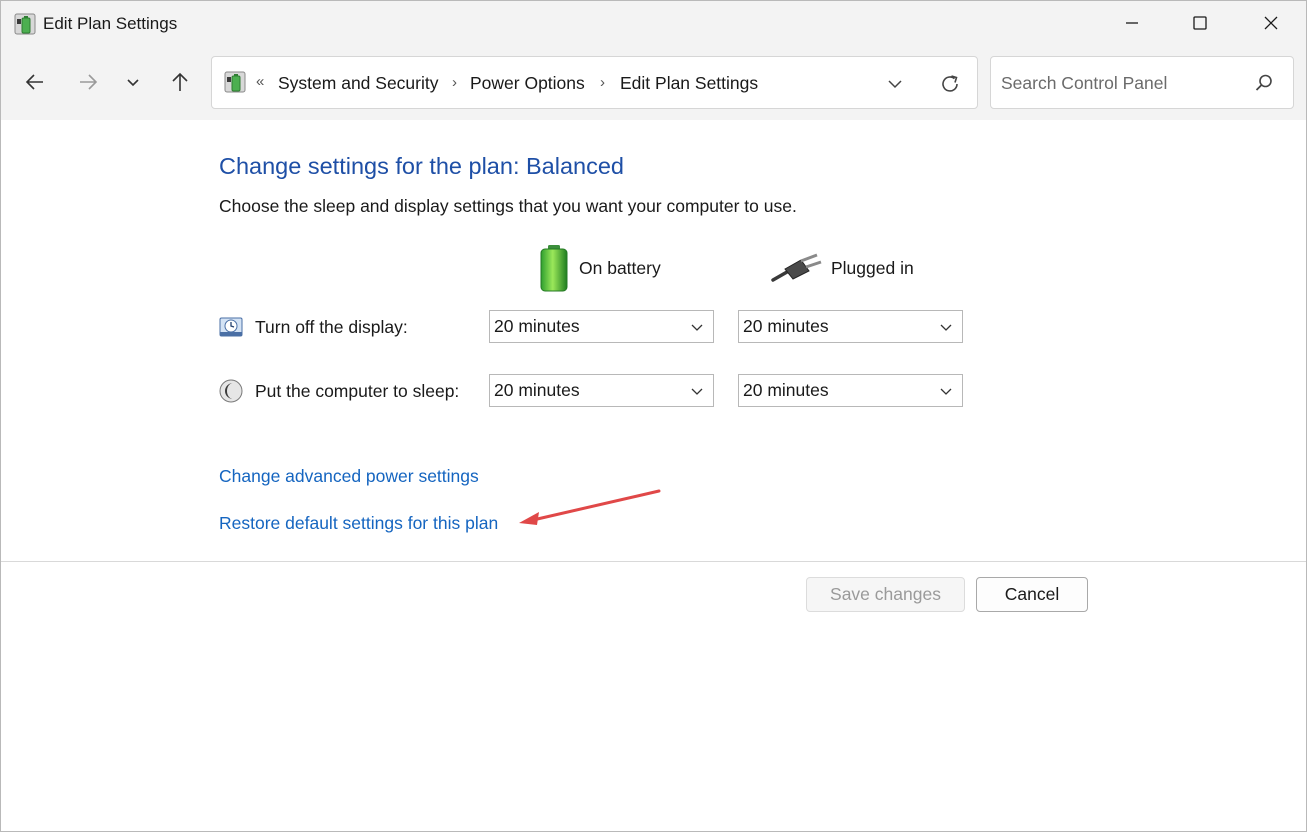 Image resolution: width=1307 pixels, height=832 pixels. What do you see at coordinates (110, 23) in the screenshot?
I see `window-title: Edit Plan Settings` at bounding box center [110, 23].